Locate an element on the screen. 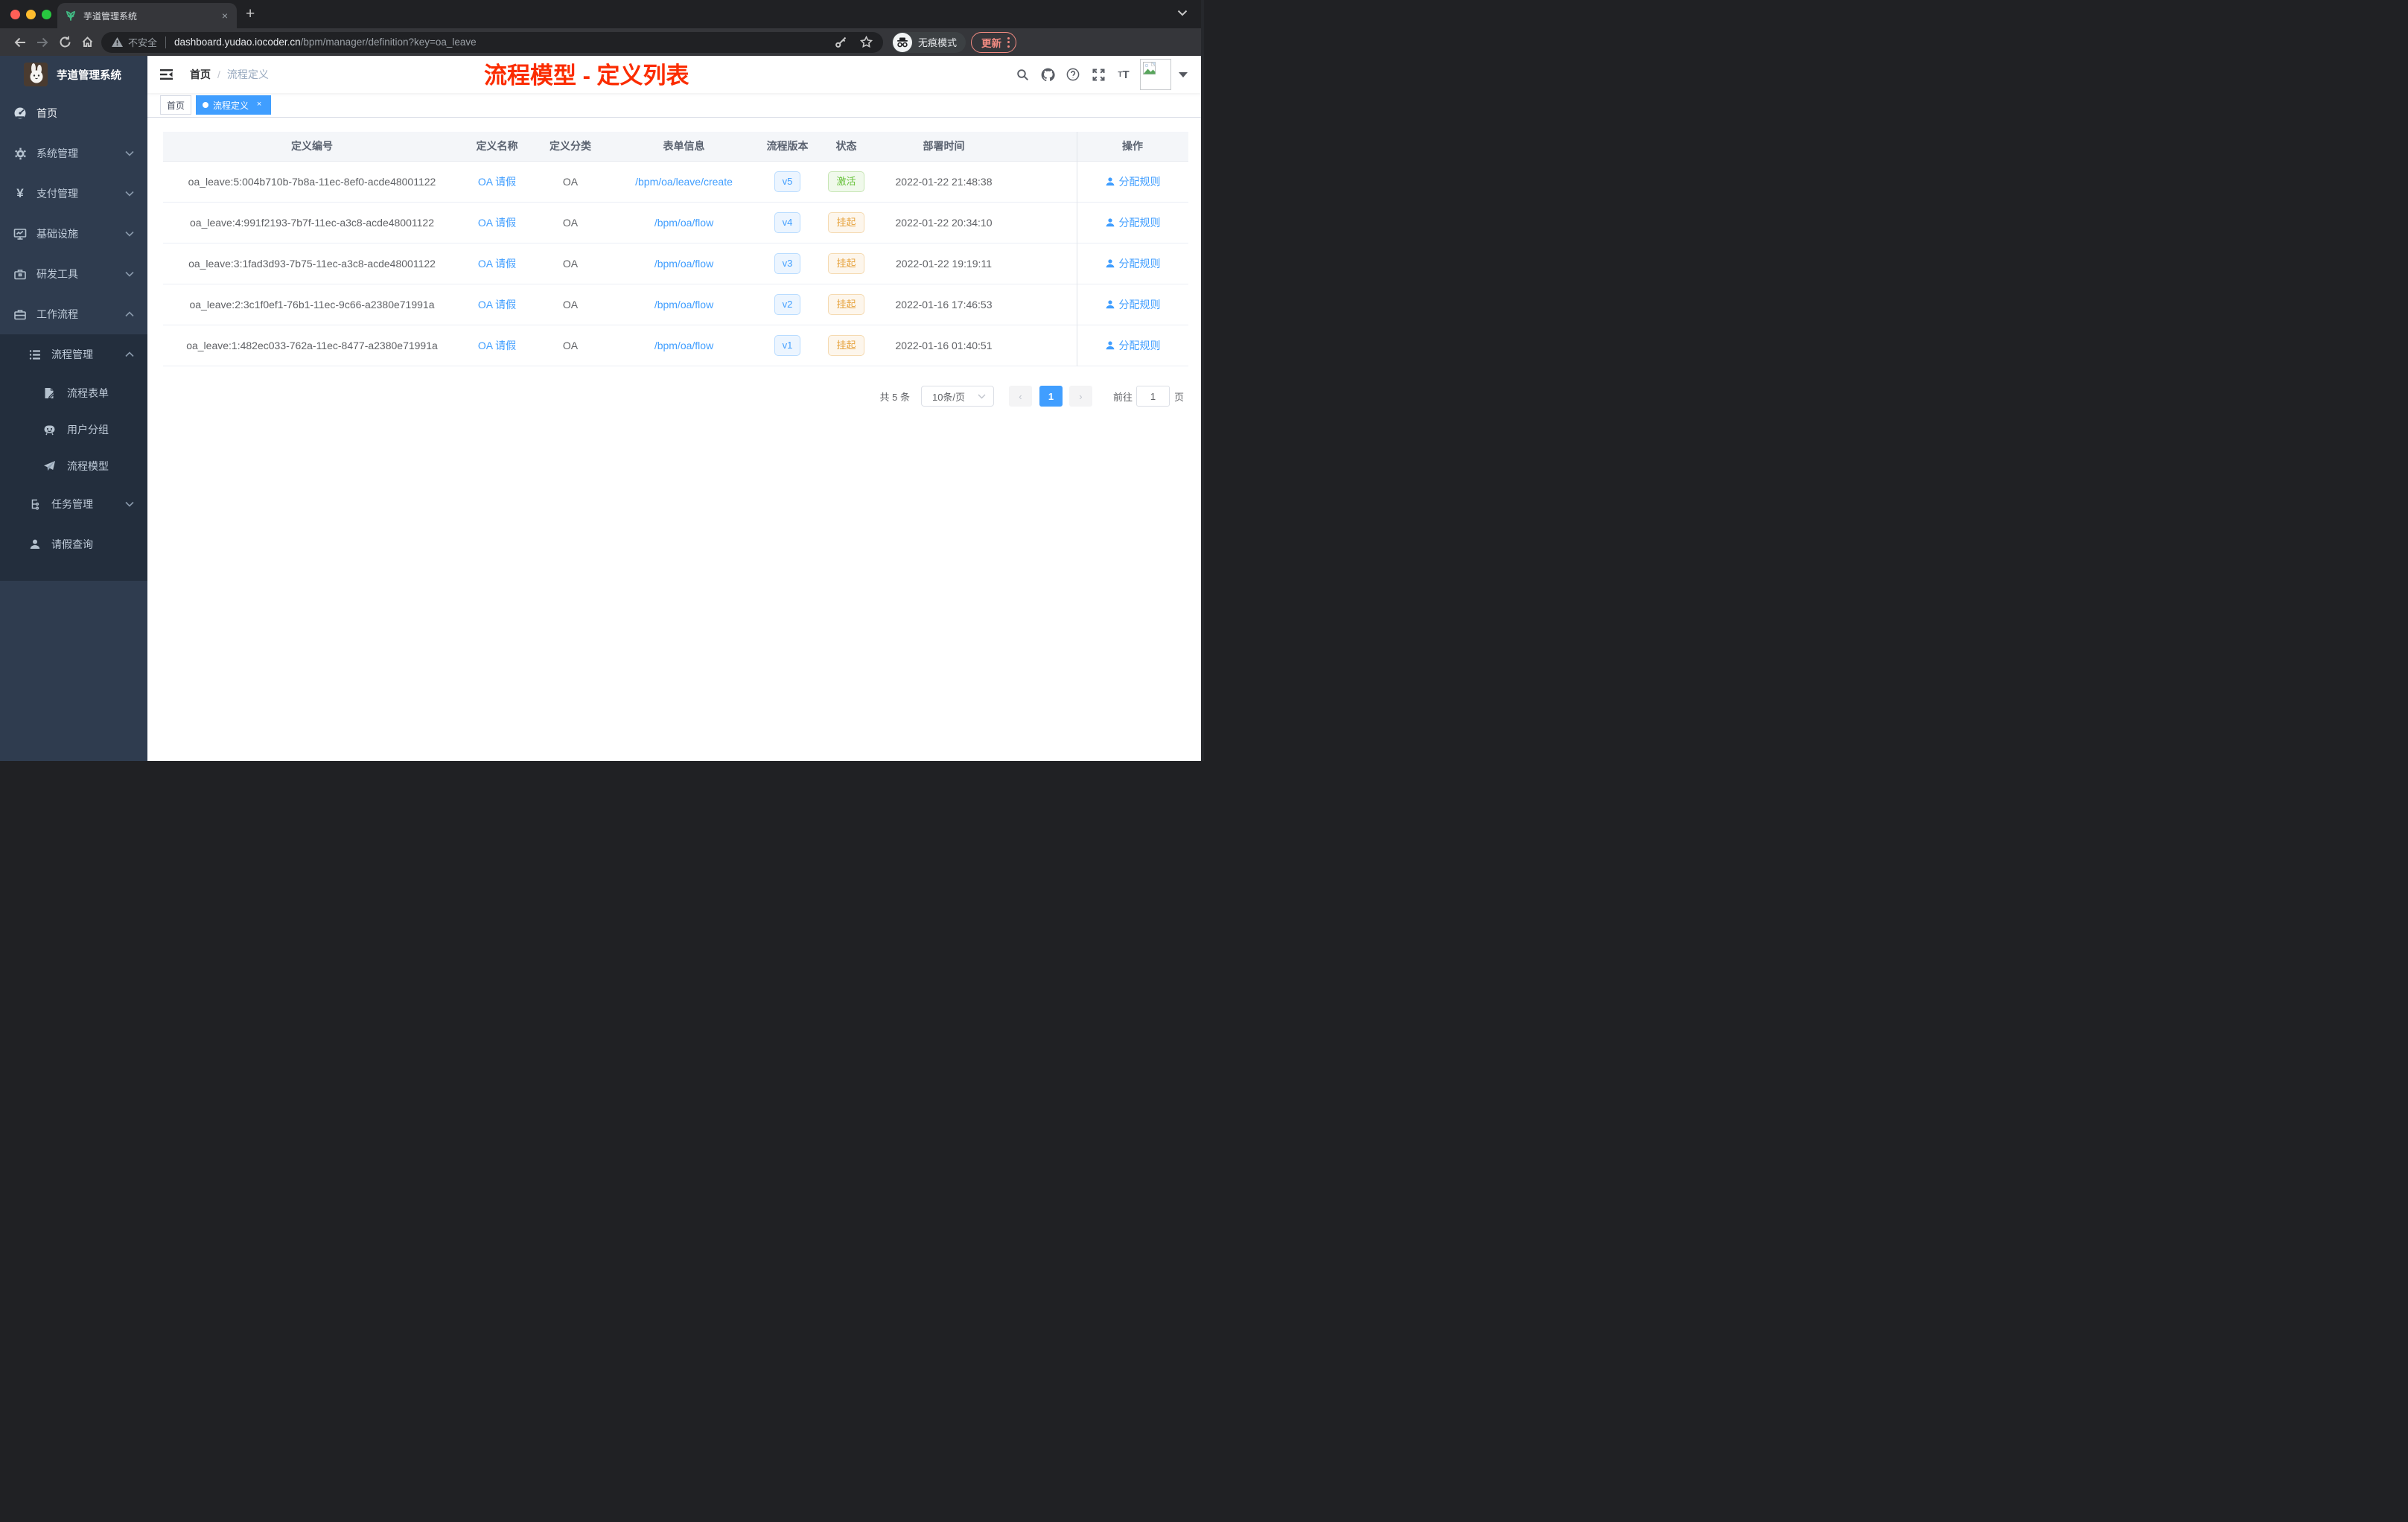 The height and width of the screenshot is (1522, 2408). browser-tab: 芋道管理系统 × is located at coordinates (147, 16).